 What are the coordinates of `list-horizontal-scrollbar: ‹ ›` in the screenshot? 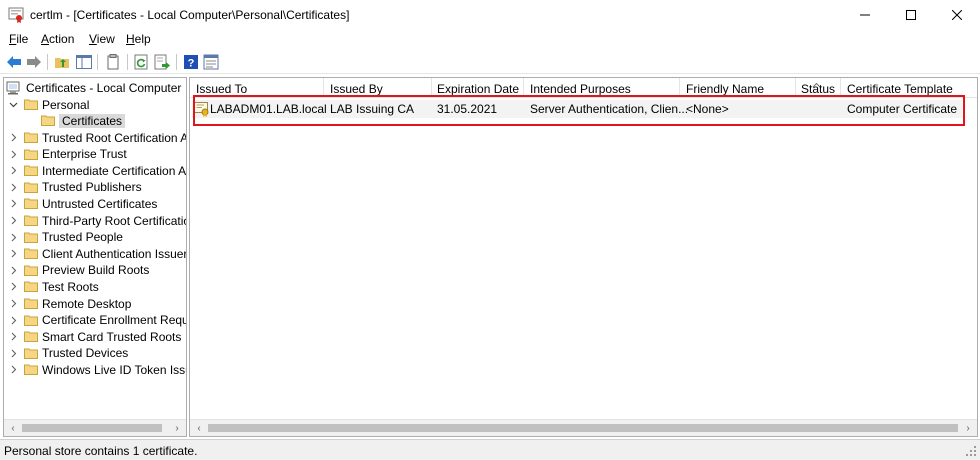 It's located at (583, 427).